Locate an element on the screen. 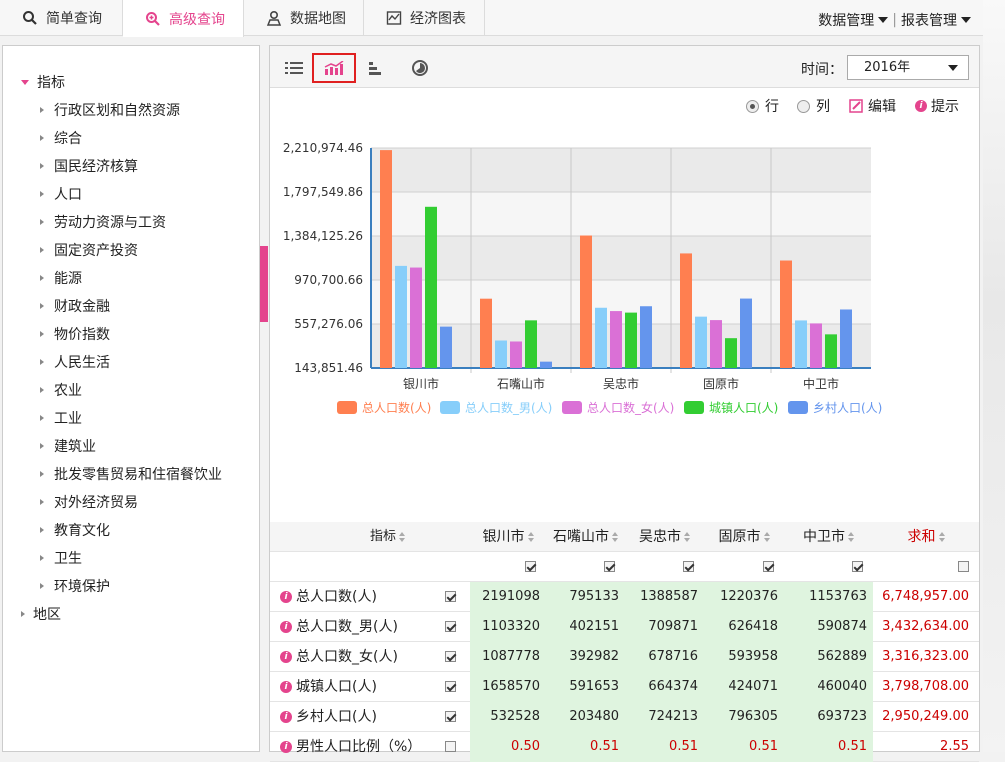  table-cell: 203480 is located at coordinates (585, 717).